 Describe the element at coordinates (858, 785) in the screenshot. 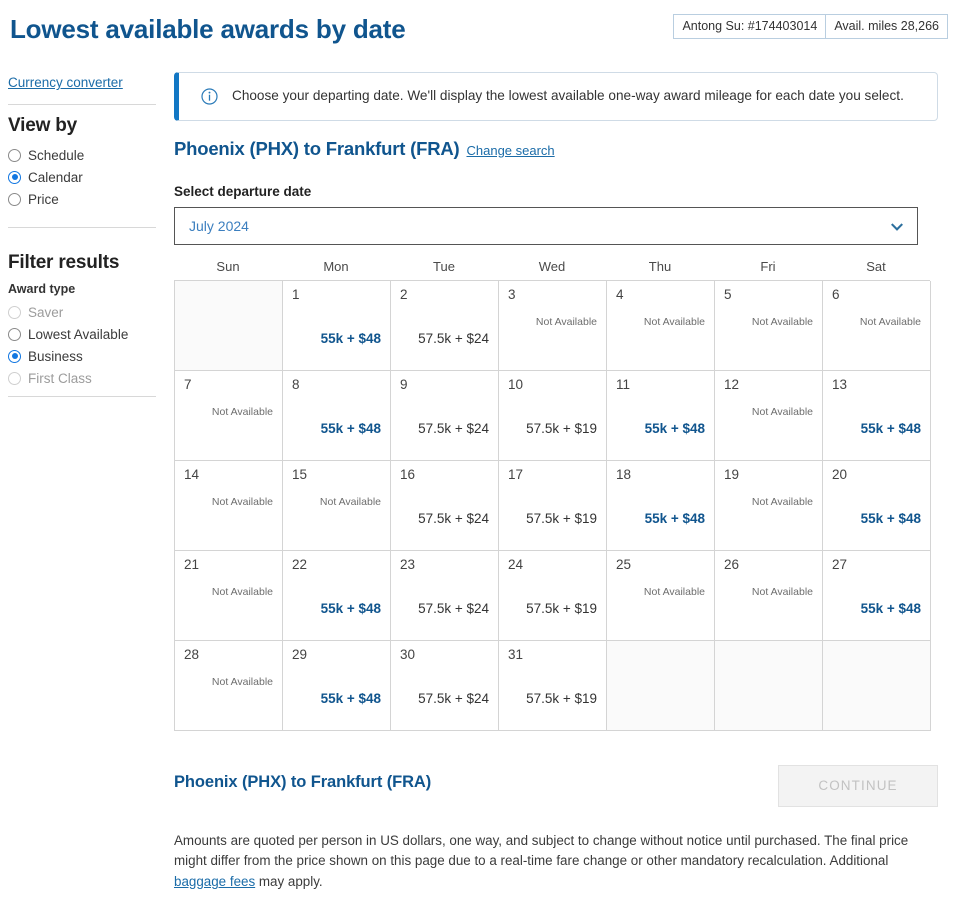

I see `continue-button: CONTINUE` at that location.